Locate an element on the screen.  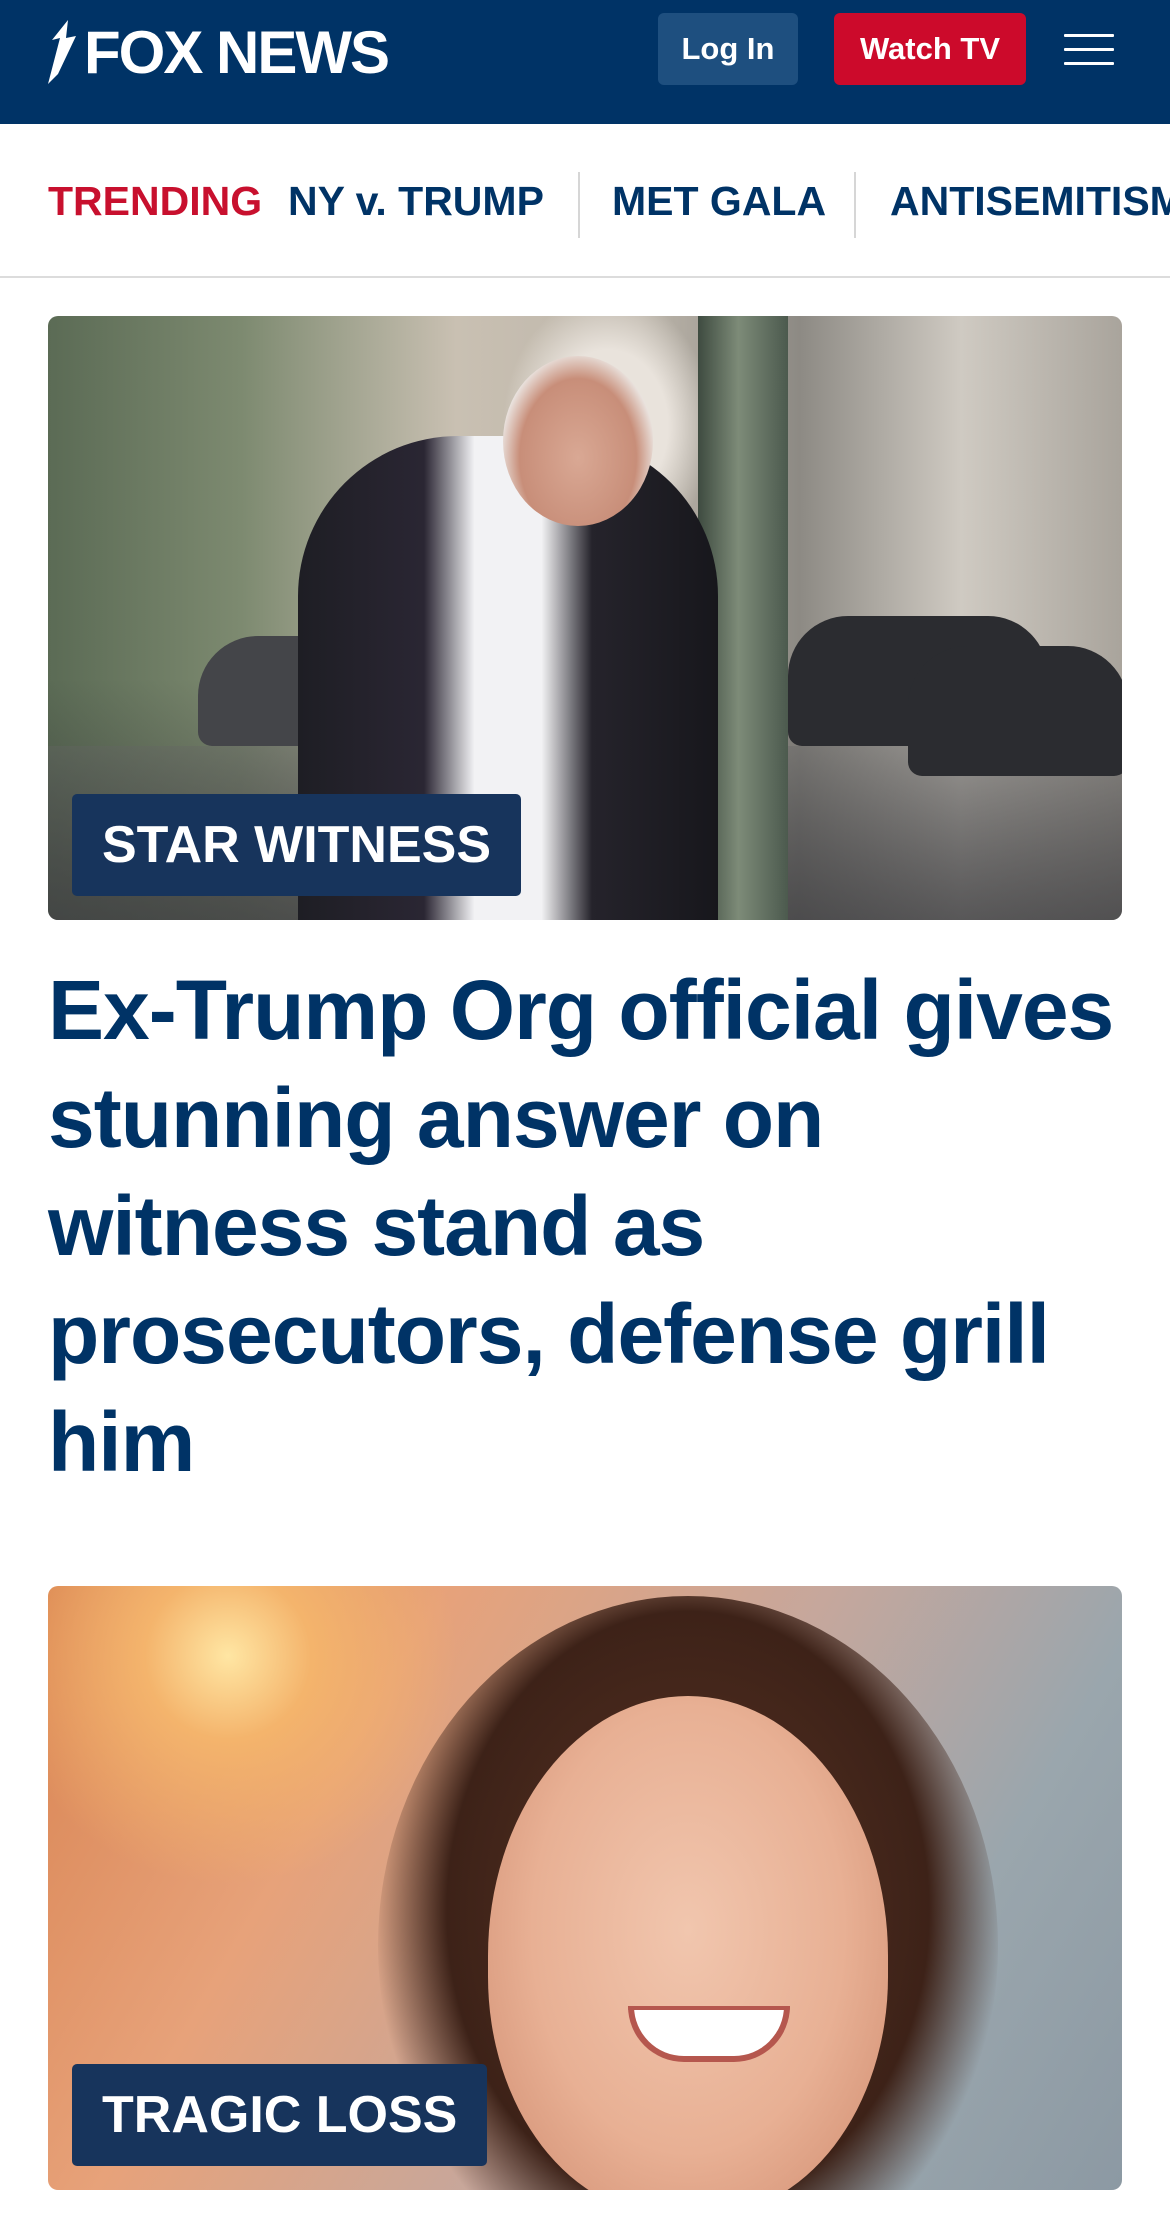
login-button: Log In is located at coordinates (728, 49).